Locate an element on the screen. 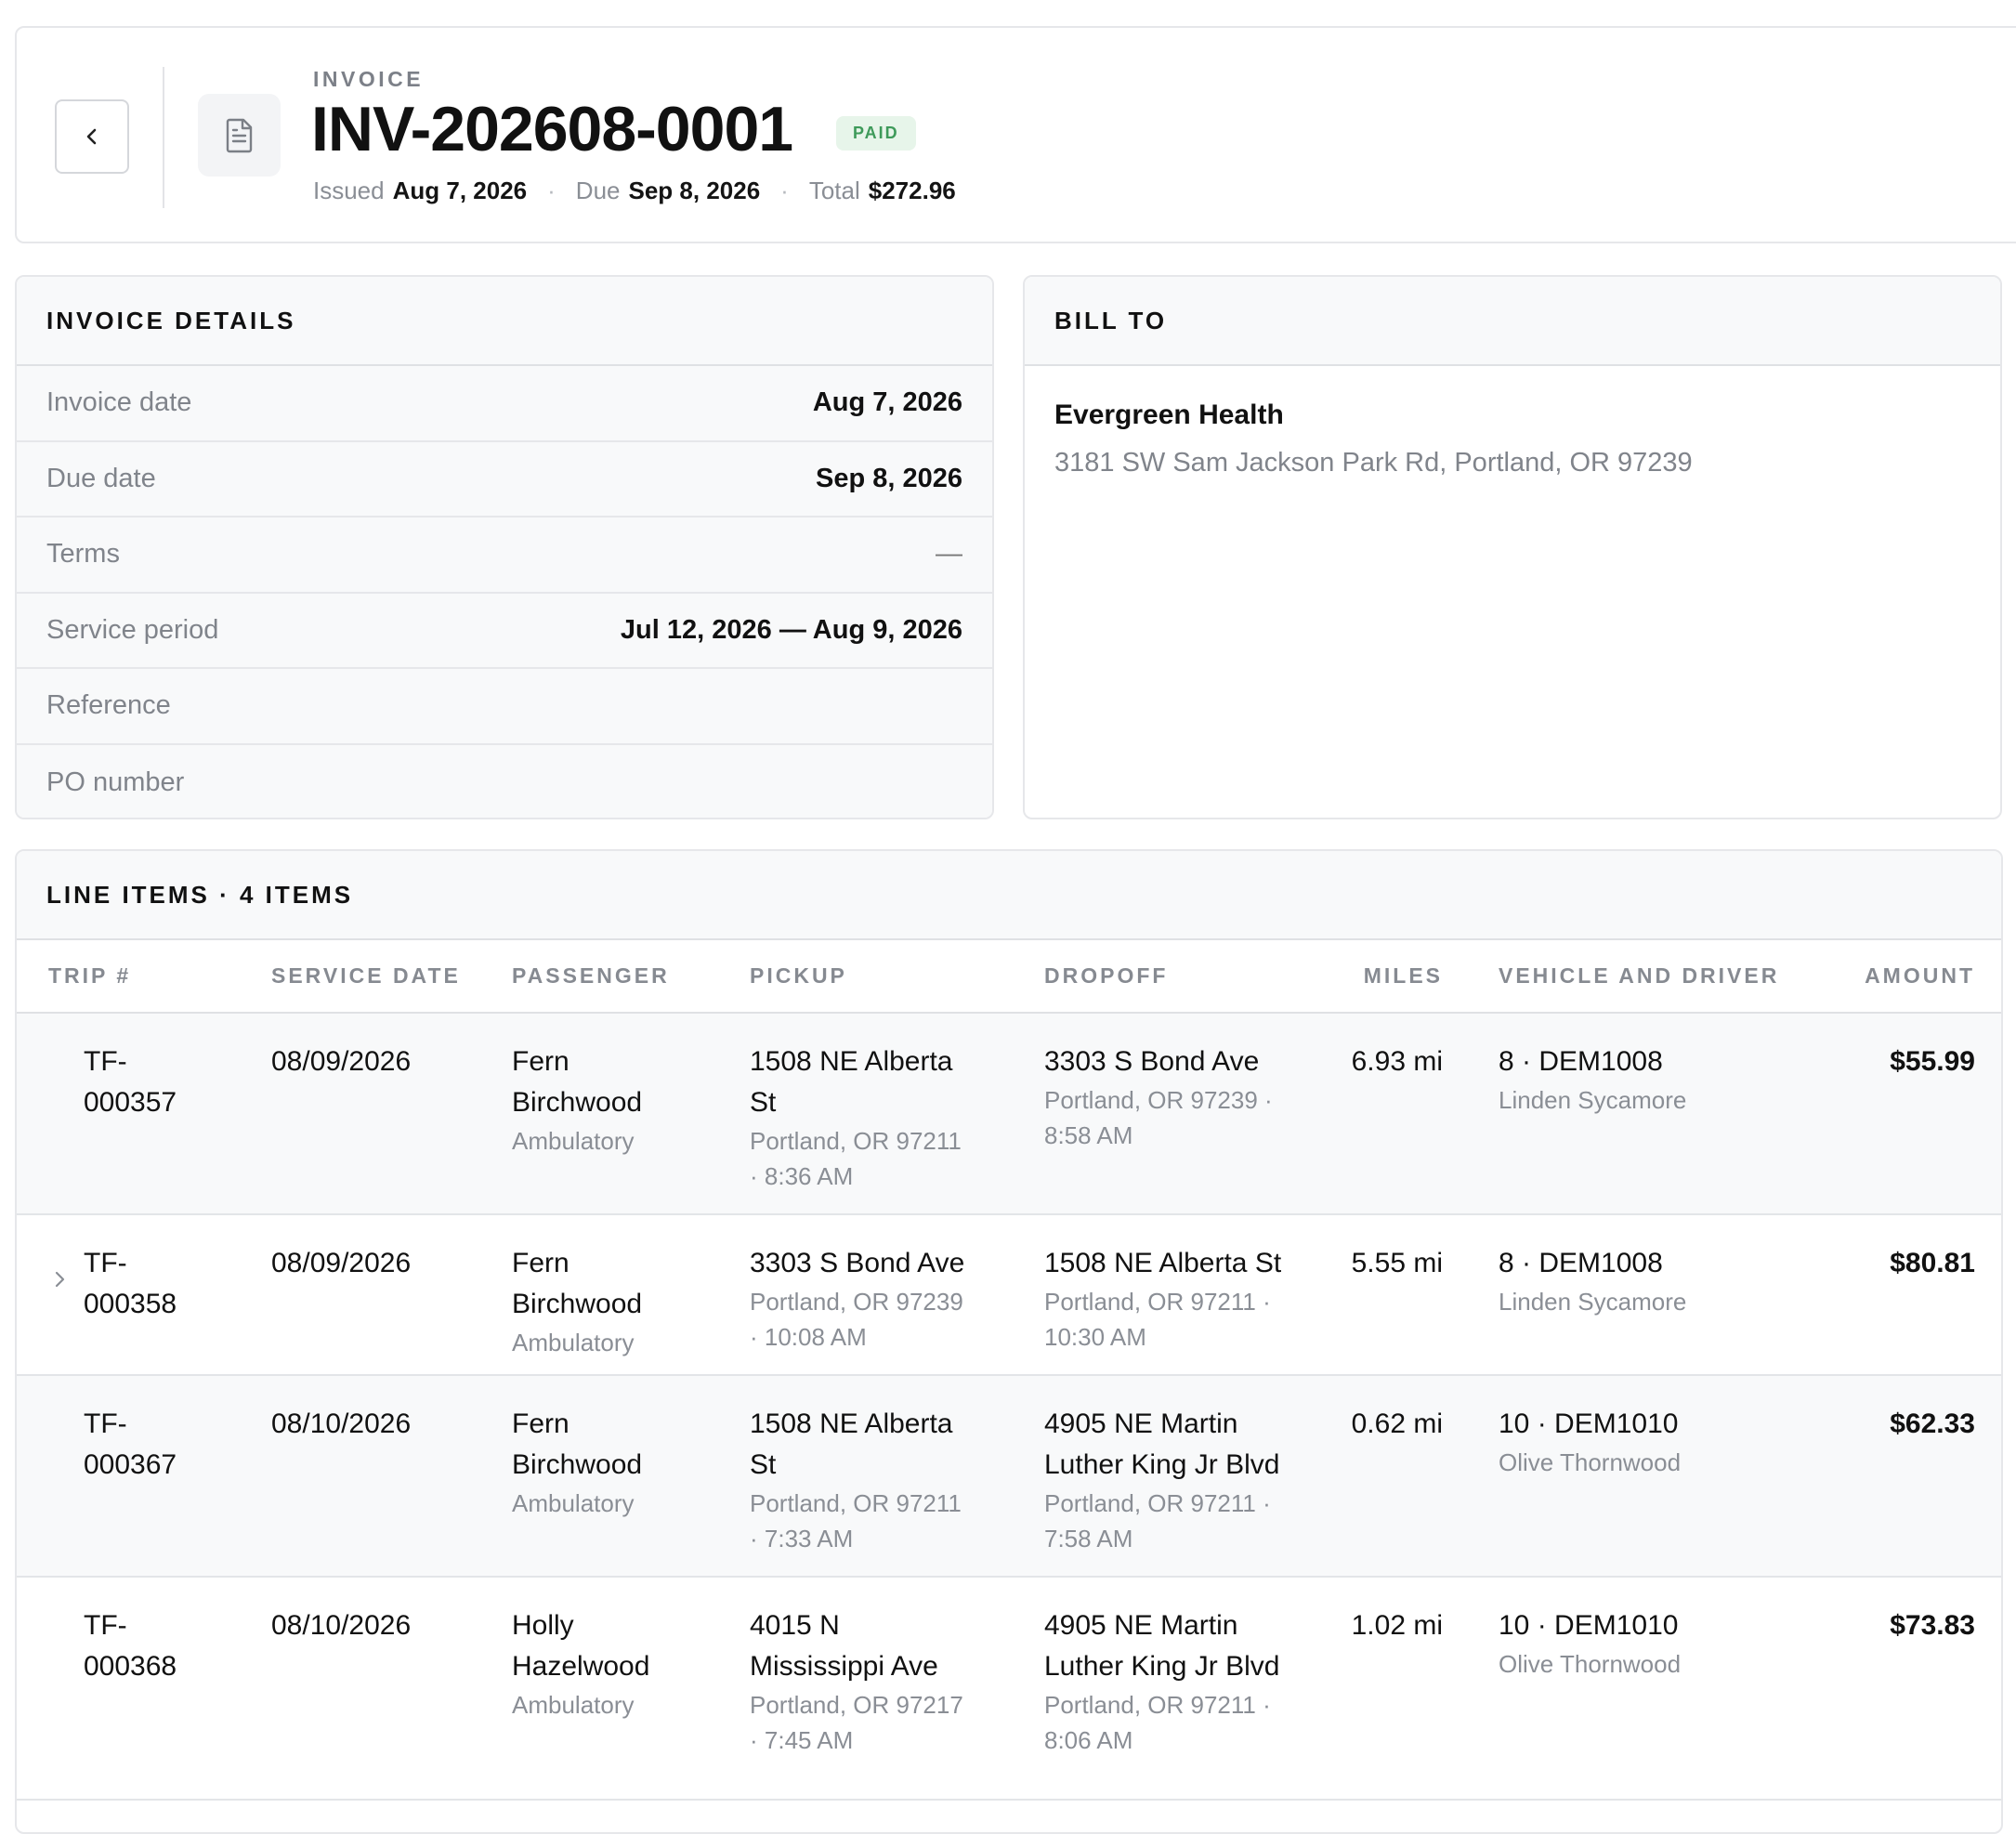 This screenshot has width=2016, height=1834. vehicle: 10 · DEM1010 is located at coordinates (1589, 1423).